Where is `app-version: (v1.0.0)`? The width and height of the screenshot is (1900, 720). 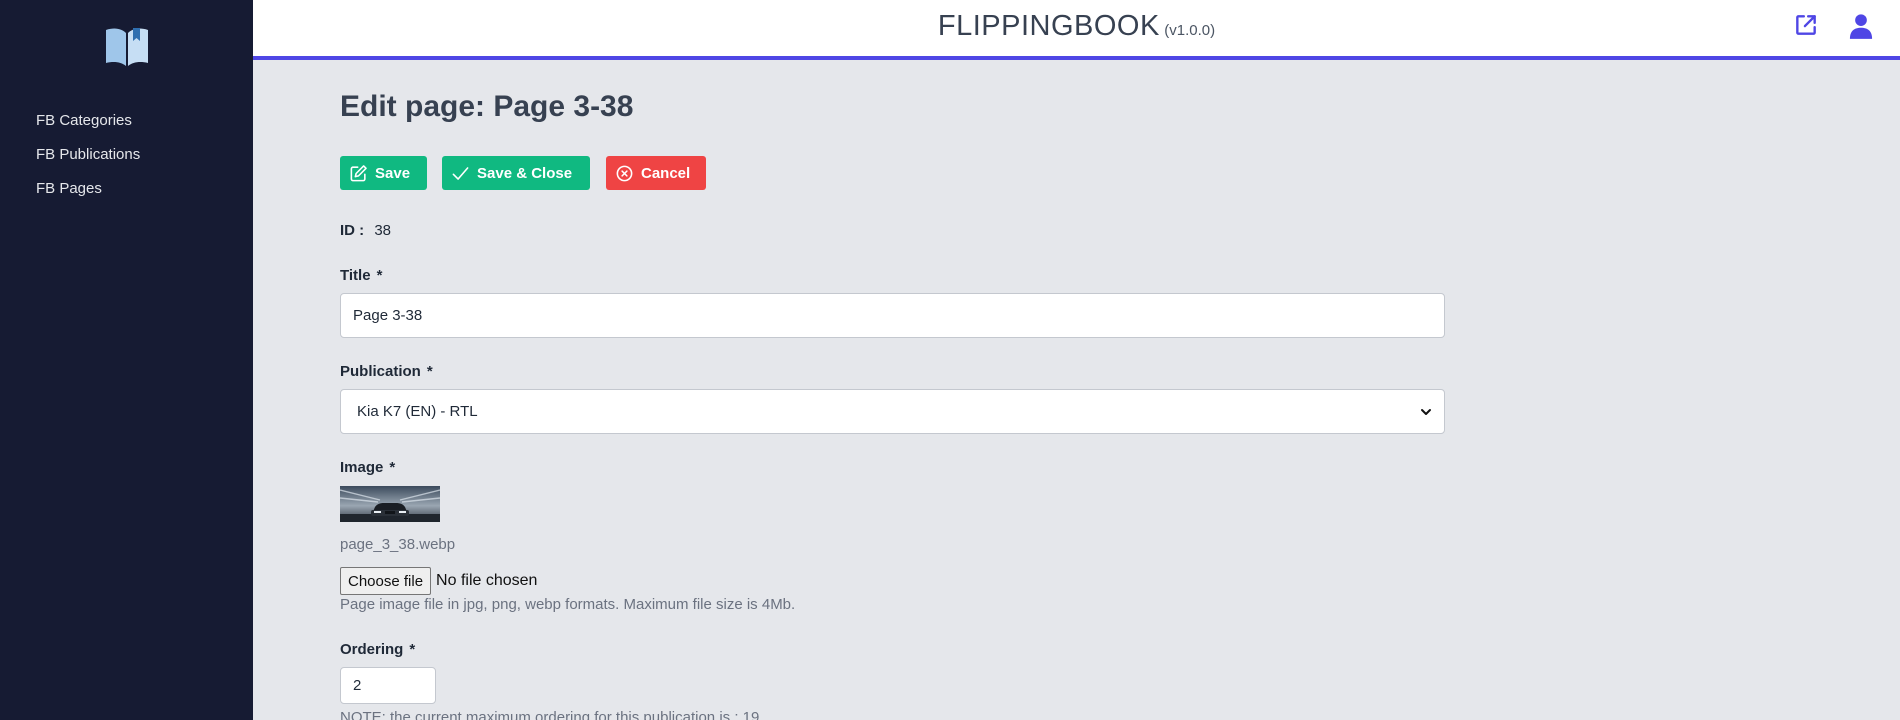 app-version: (v1.0.0) is located at coordinates (1190, 30).